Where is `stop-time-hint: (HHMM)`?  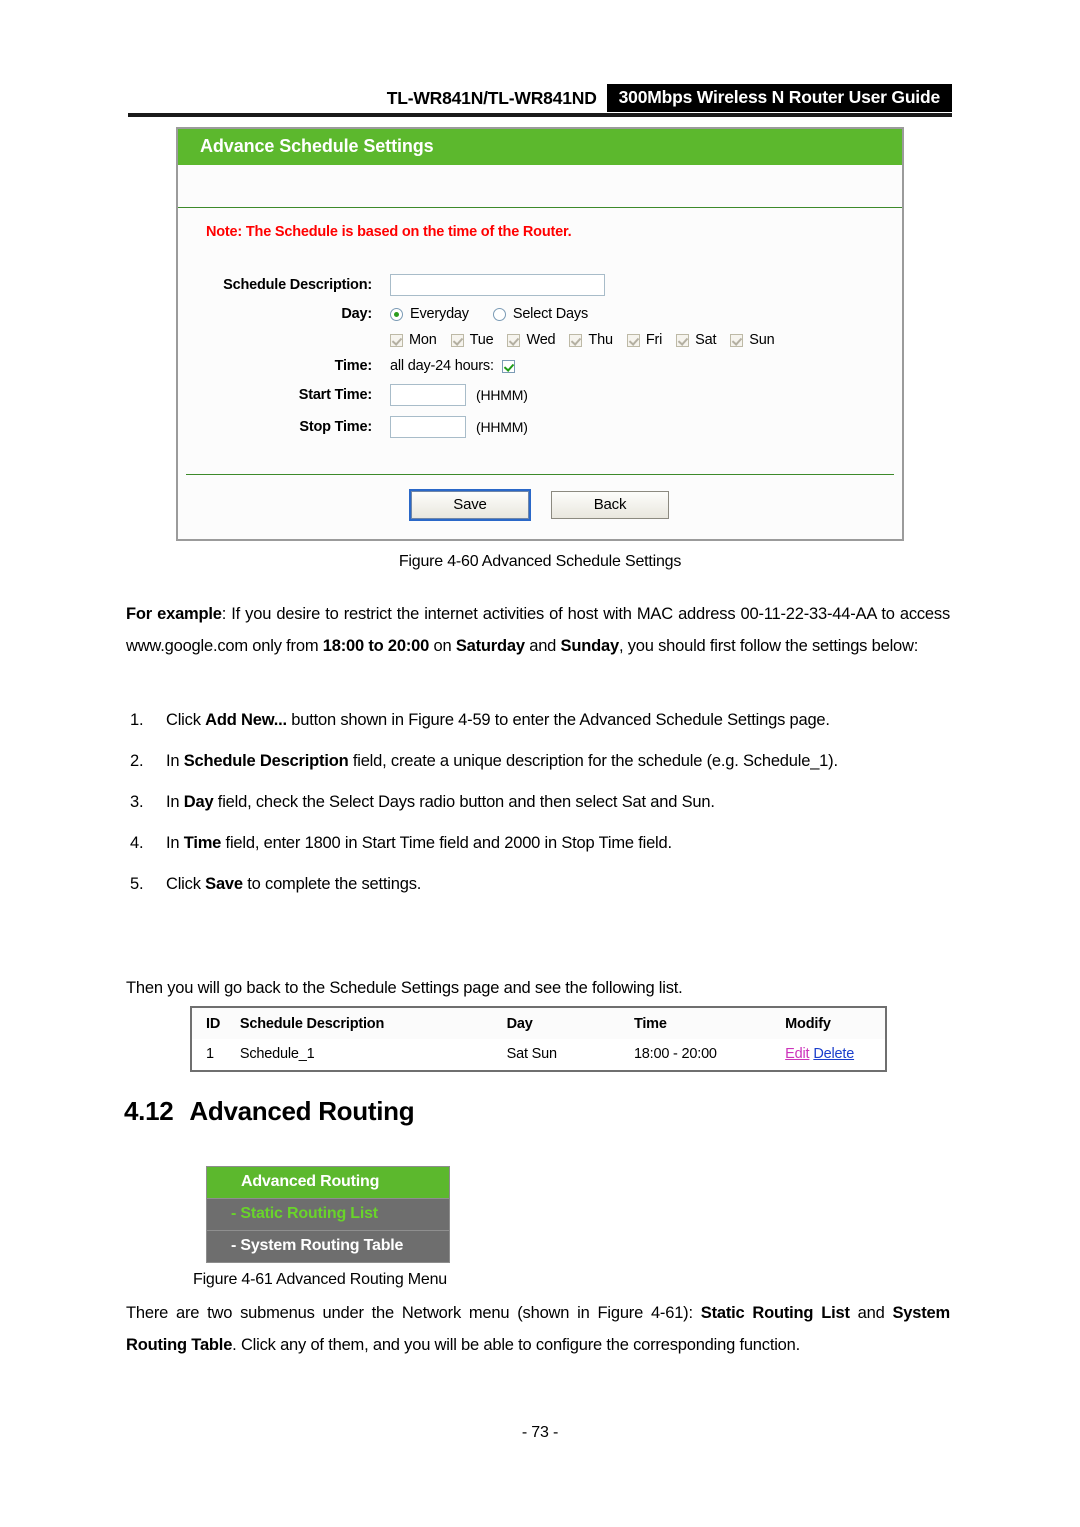
stop-time-hint: (HHMM) is located at coordinates (502, 427).